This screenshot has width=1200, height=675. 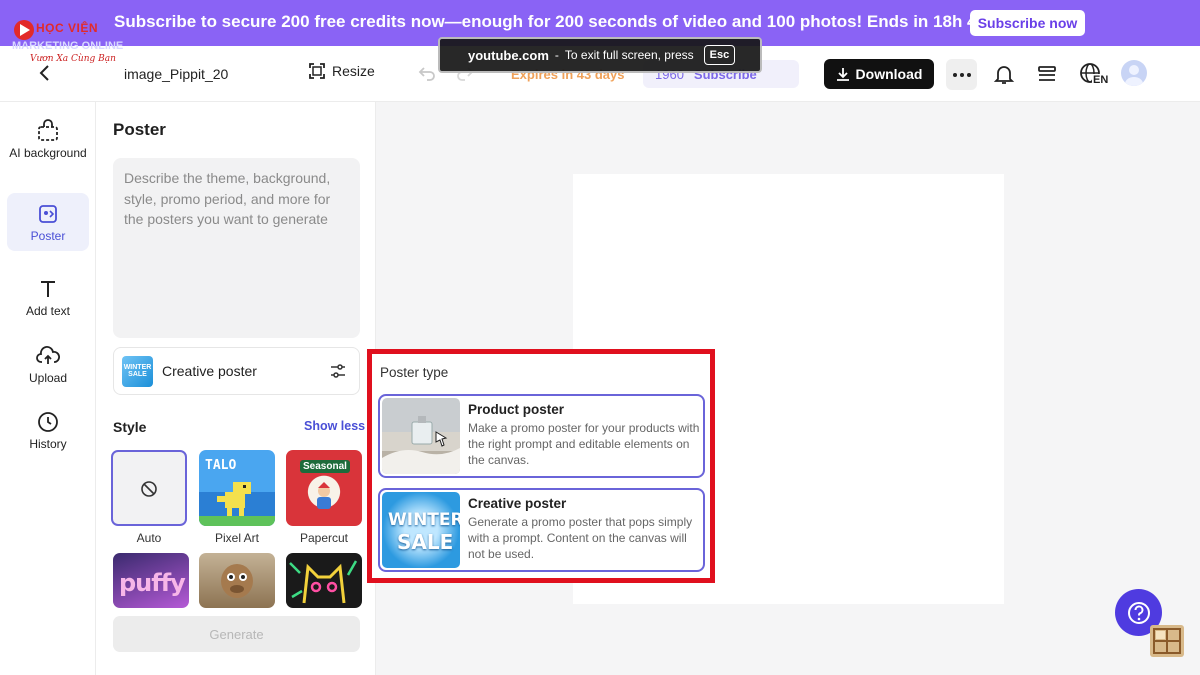 What do you see at coordinates (209, 371) in the screenshot?
I see `poster-type-label: Creative poster` at bounding box center [209, 371].